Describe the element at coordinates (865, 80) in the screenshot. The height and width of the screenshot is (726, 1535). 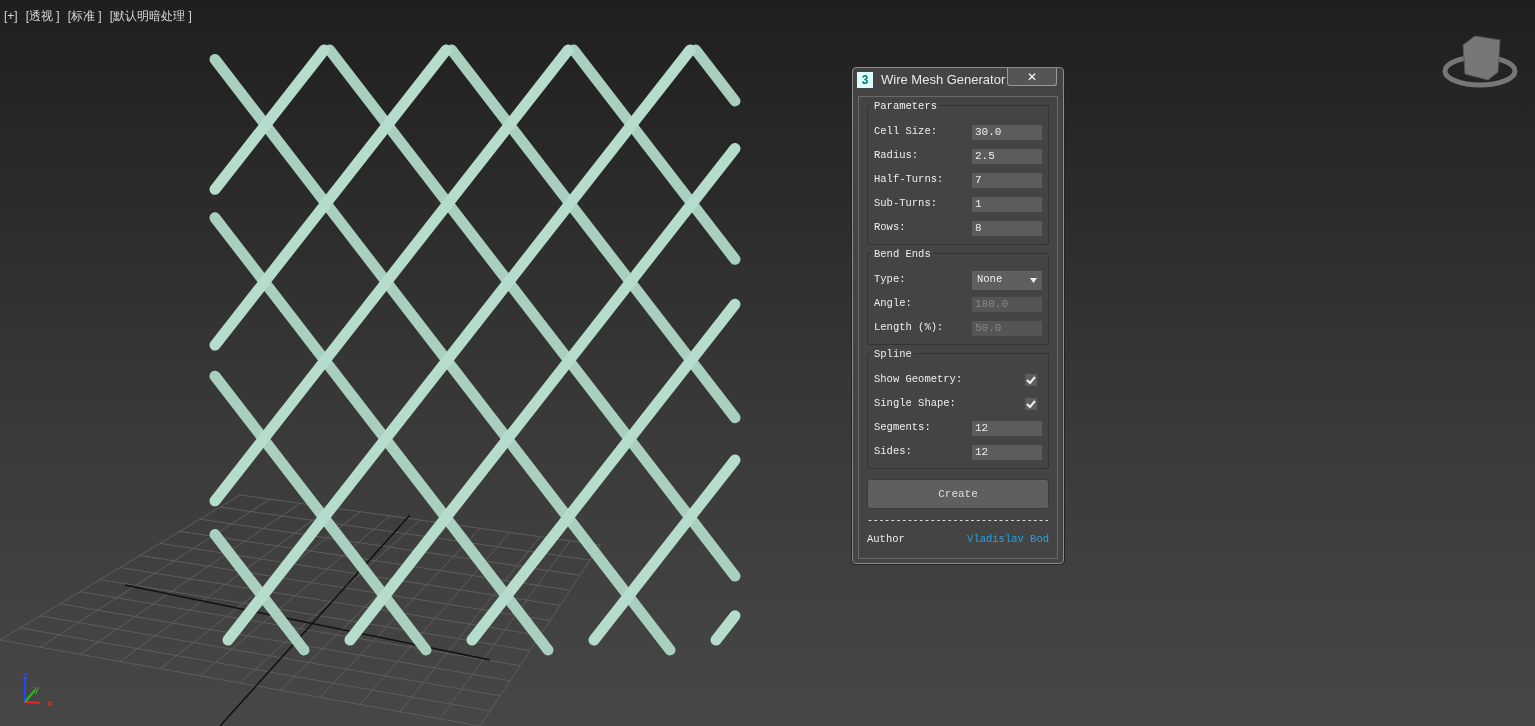
I see `app-logo-icon: 3` at that location.